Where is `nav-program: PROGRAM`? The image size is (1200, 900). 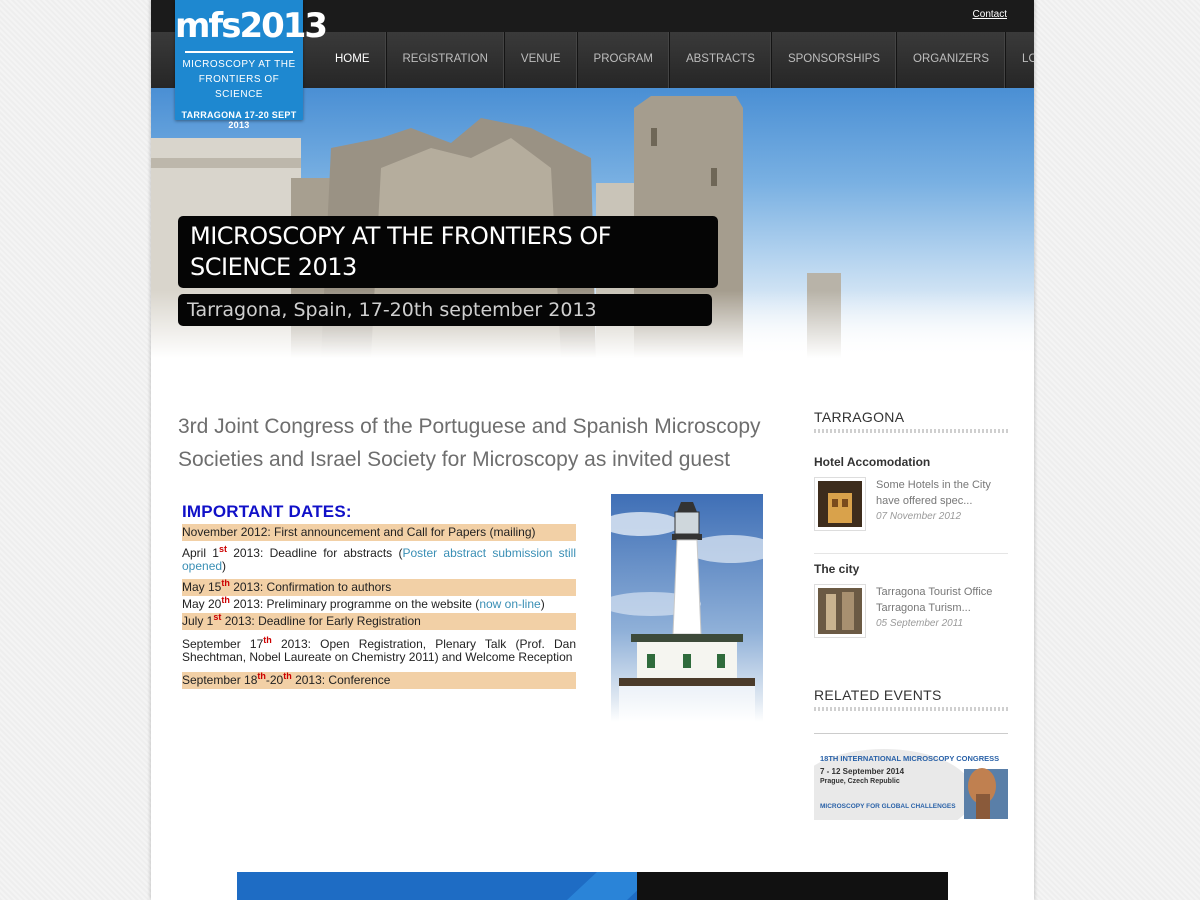
nav-program: PROGRAM is located at coordinates (624, 60).